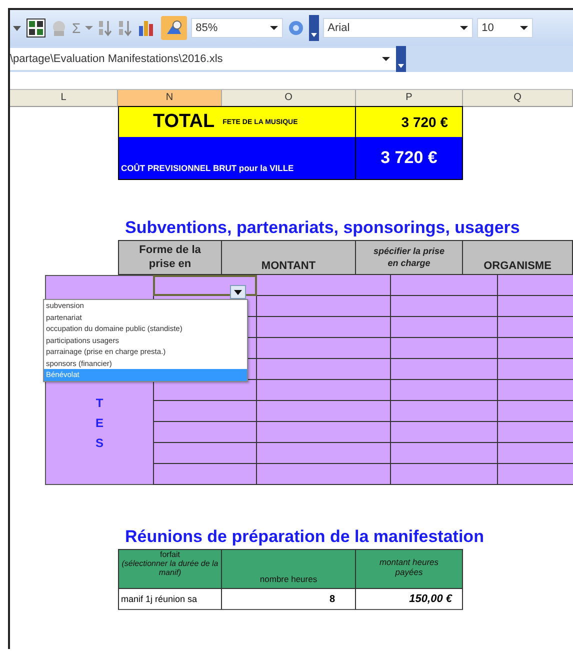 This screenshot has width=573, height=651. What do you see at coordinates (104, 28) in the screenshot?
I see `sort-ascending-icon` at bounding box center [104, 28].